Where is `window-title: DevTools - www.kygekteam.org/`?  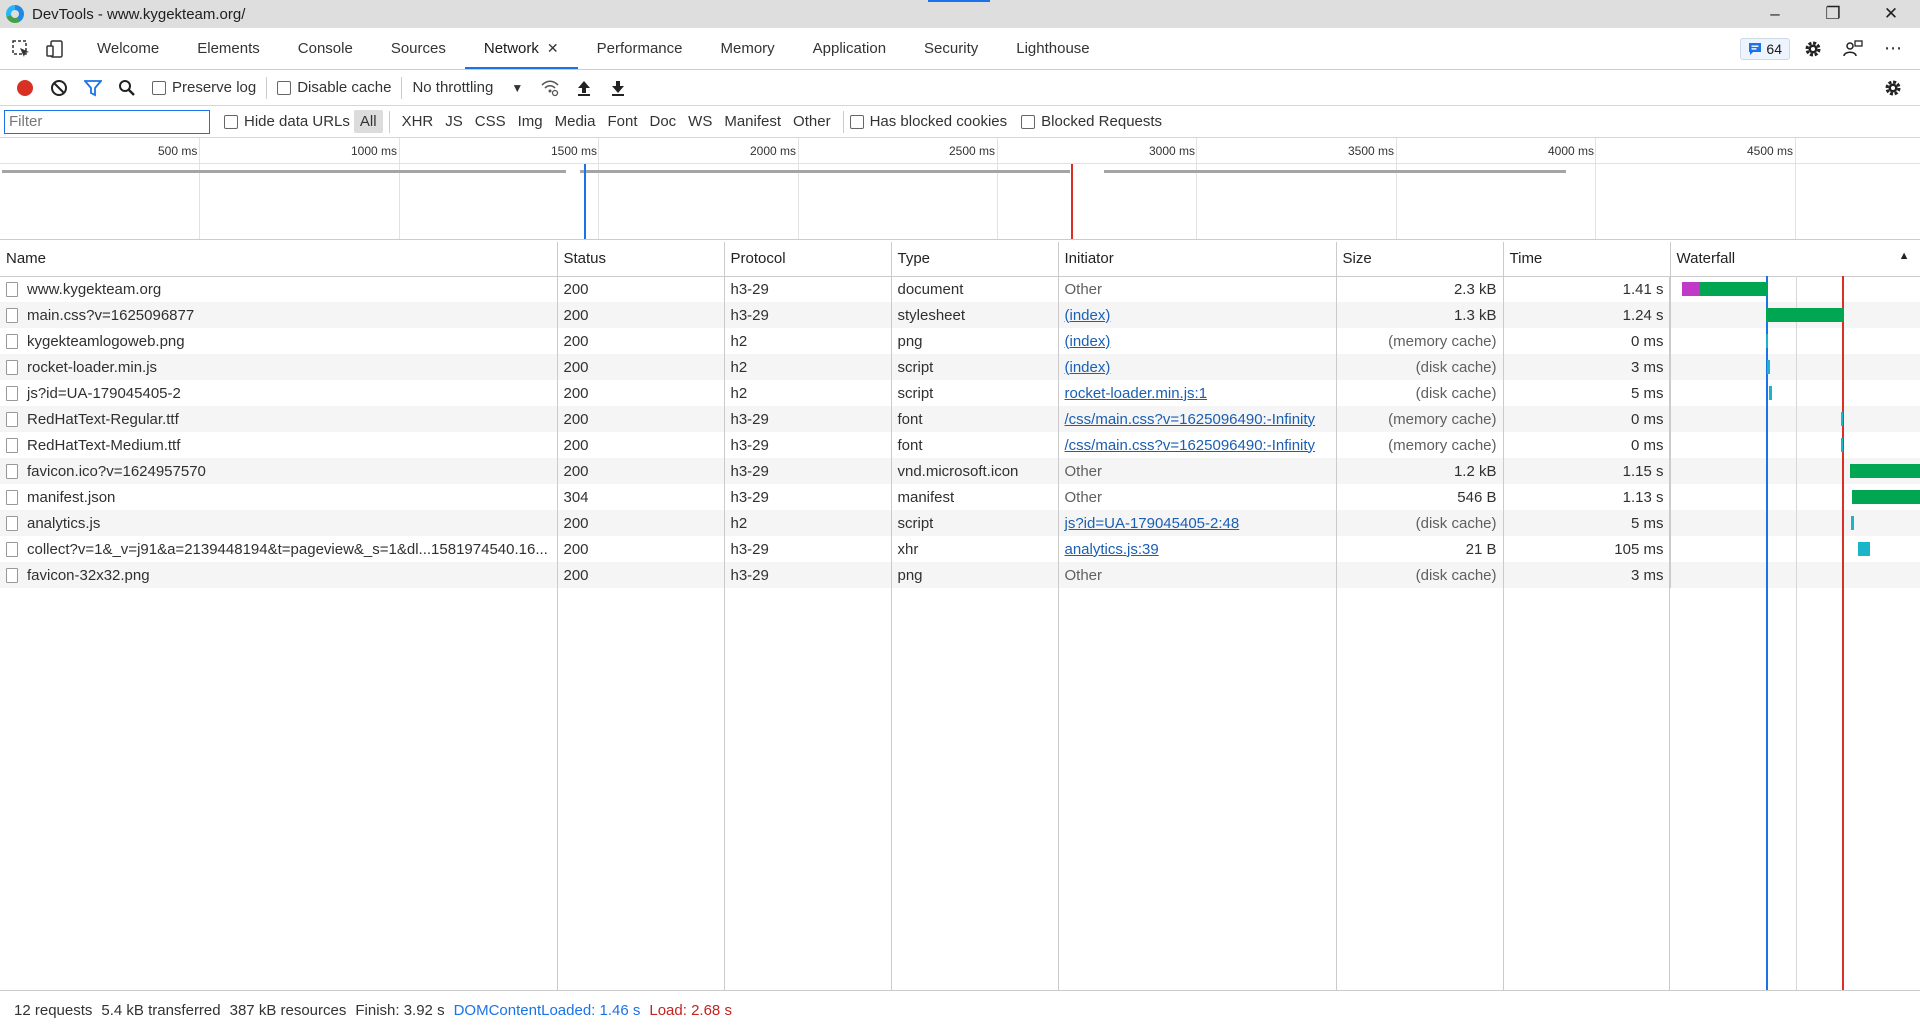
window-title: DevTools - www.kygekteam.org/ is located at coordinates (139, 14).